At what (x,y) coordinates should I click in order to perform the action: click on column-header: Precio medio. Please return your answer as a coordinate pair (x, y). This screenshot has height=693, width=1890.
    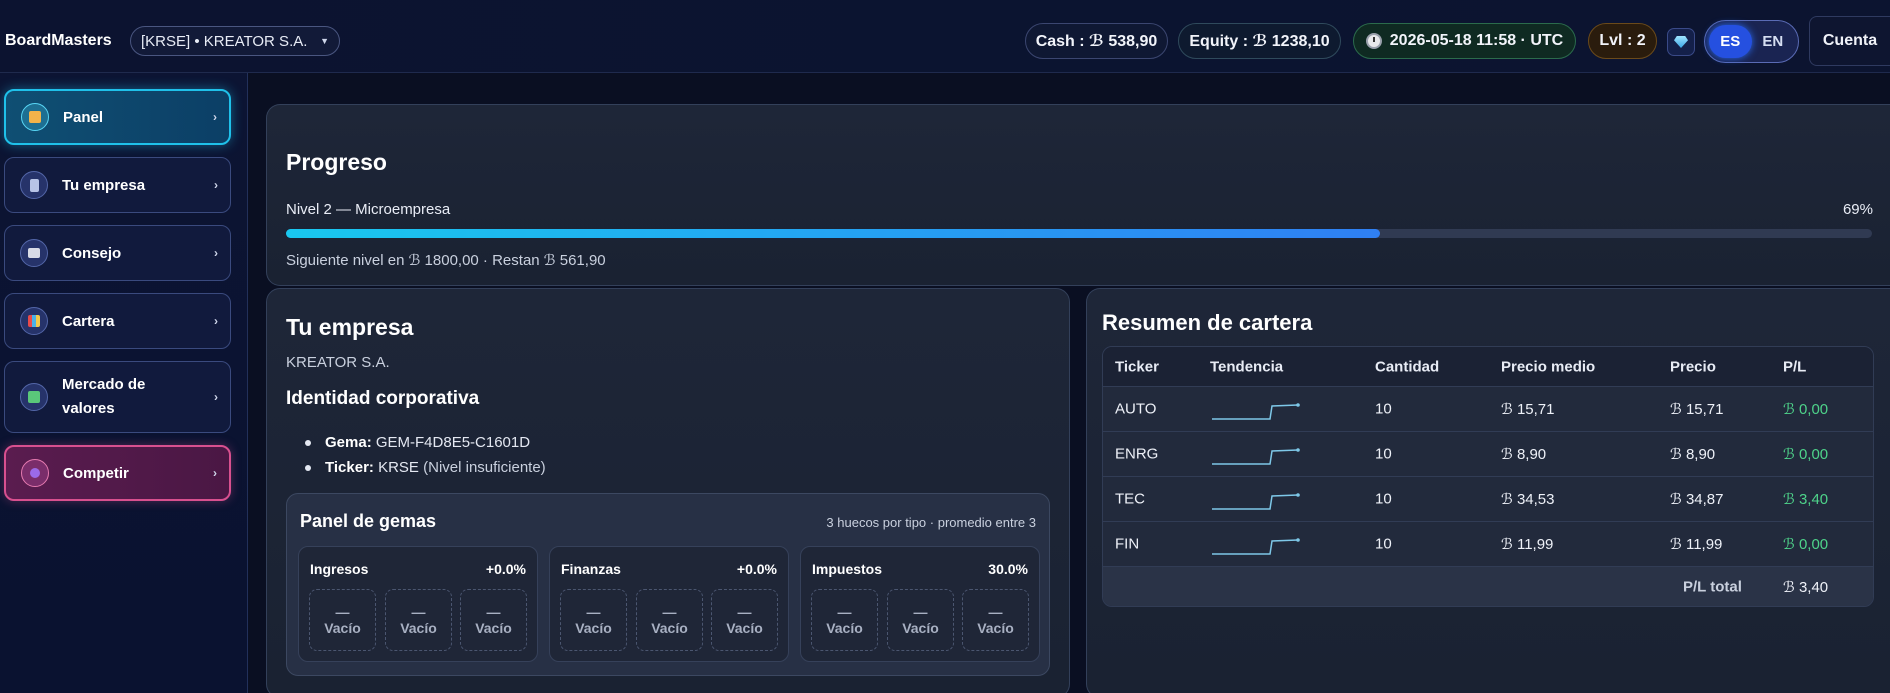
    Looking at the image, I should click on (1548, 366).